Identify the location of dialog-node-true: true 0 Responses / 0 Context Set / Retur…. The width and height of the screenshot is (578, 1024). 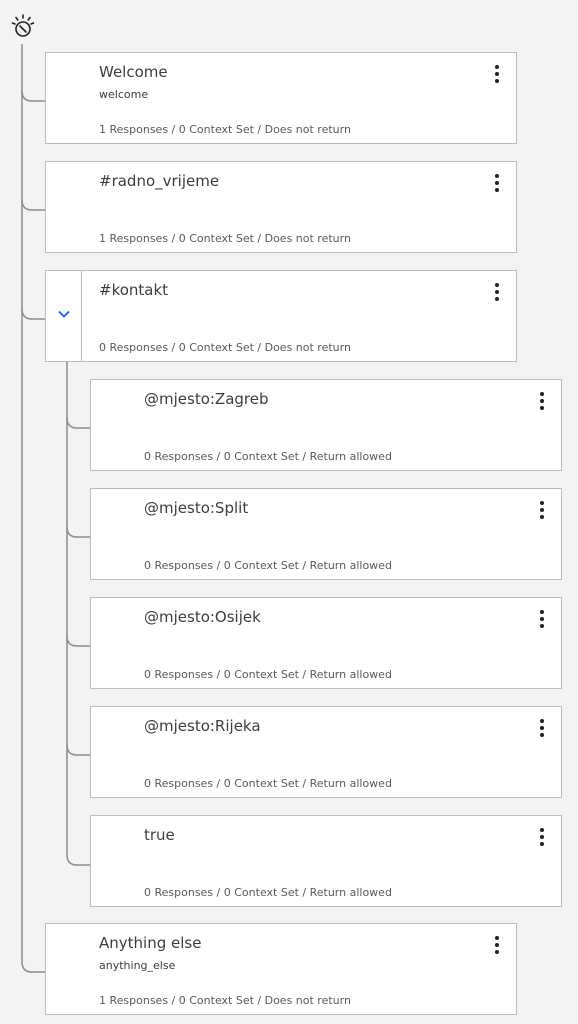
(326, 861).